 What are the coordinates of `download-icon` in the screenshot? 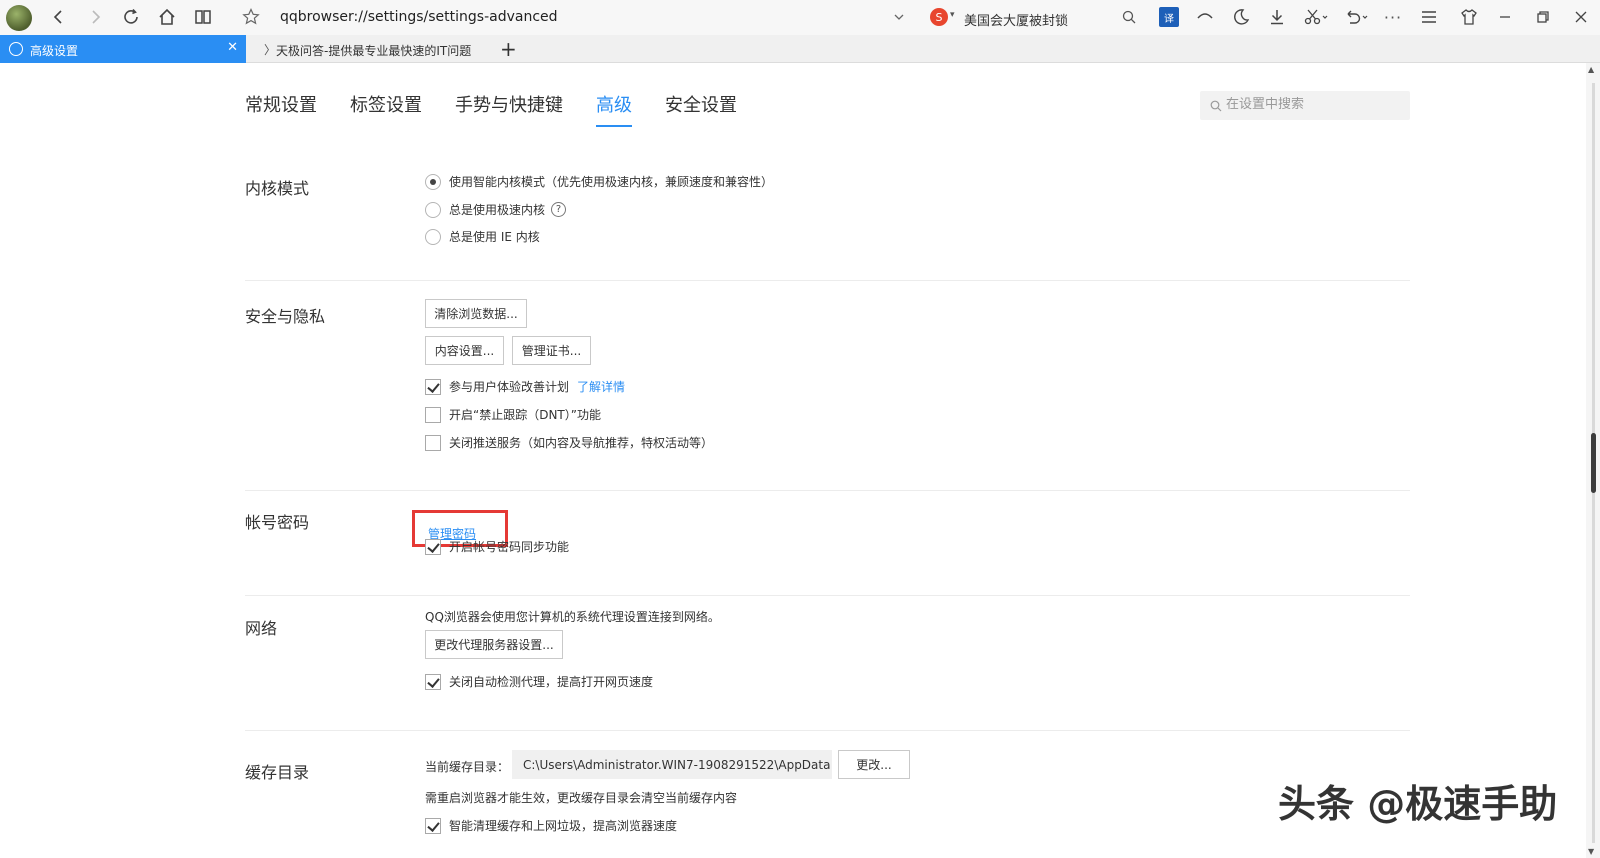 It's located at (1277, 17).